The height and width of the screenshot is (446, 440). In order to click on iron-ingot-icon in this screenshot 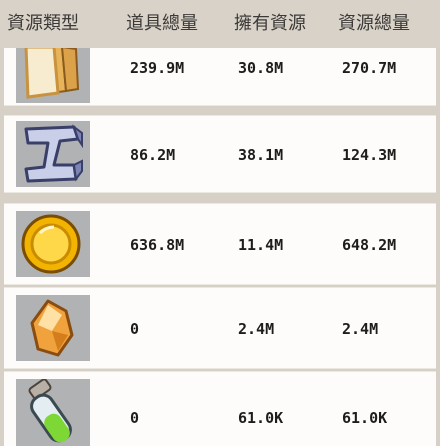, I will do `click(53, 154)`.